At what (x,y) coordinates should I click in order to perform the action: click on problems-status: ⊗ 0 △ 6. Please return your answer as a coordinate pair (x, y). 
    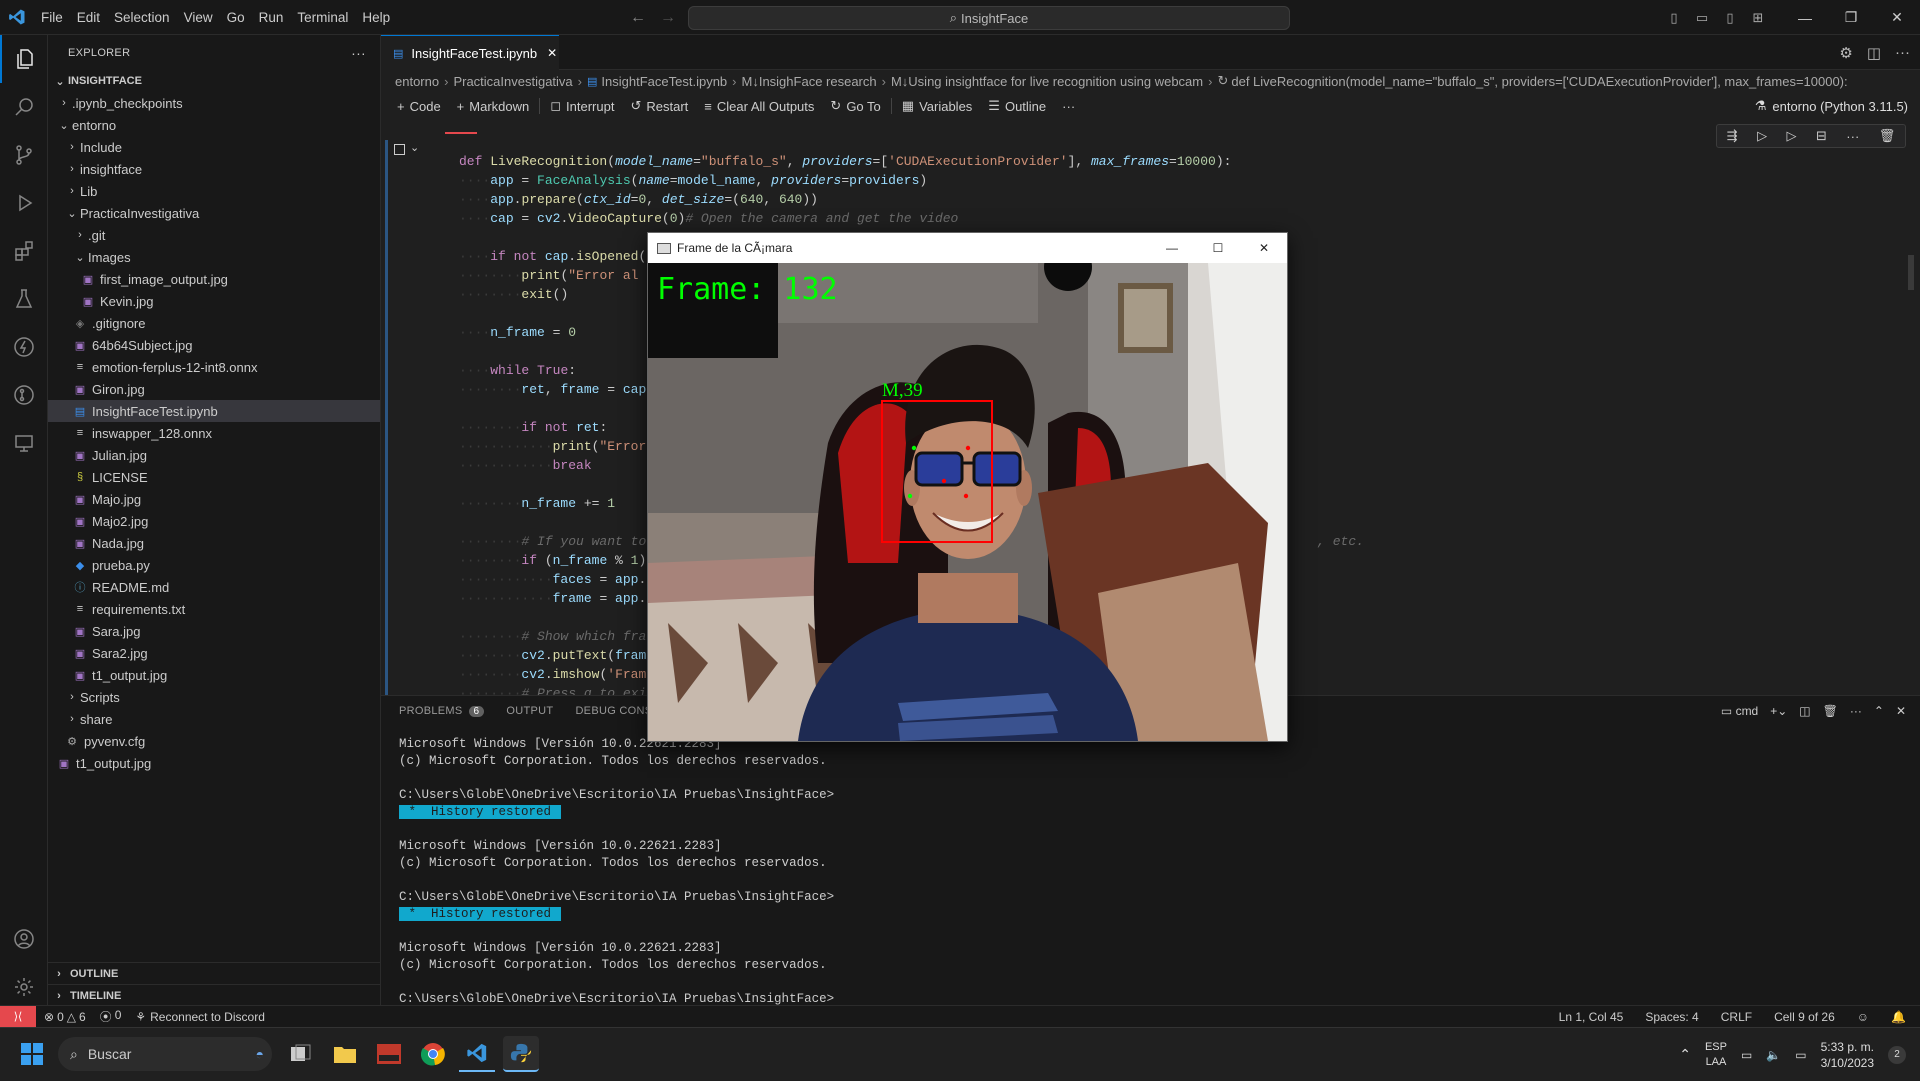
    Looking at the image, I should click on (65, 1017).